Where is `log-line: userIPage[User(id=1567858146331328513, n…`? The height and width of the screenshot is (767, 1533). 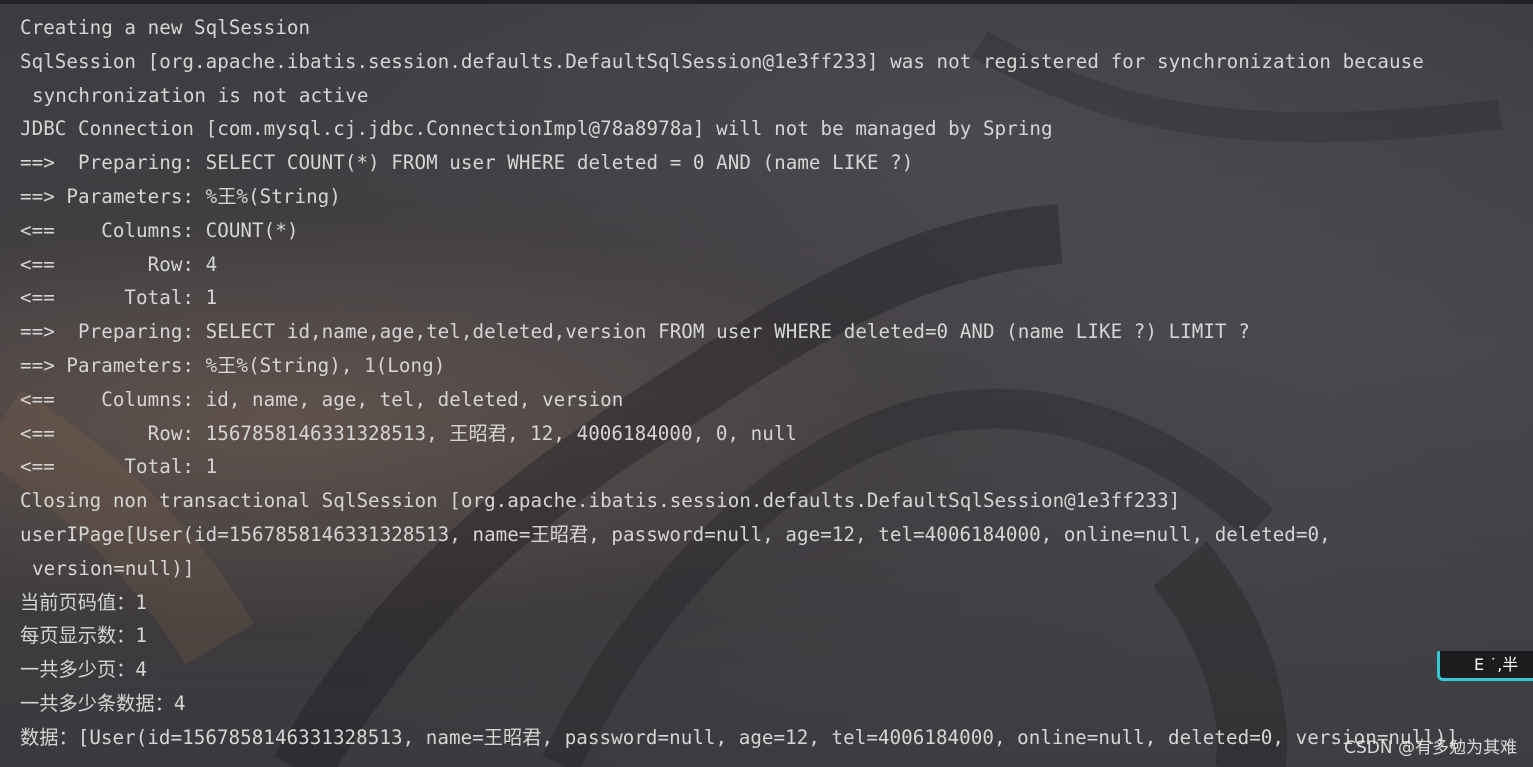
log-line: userIPage[User(id=1567858146331328513, n… is located at coordinates (675, 534).